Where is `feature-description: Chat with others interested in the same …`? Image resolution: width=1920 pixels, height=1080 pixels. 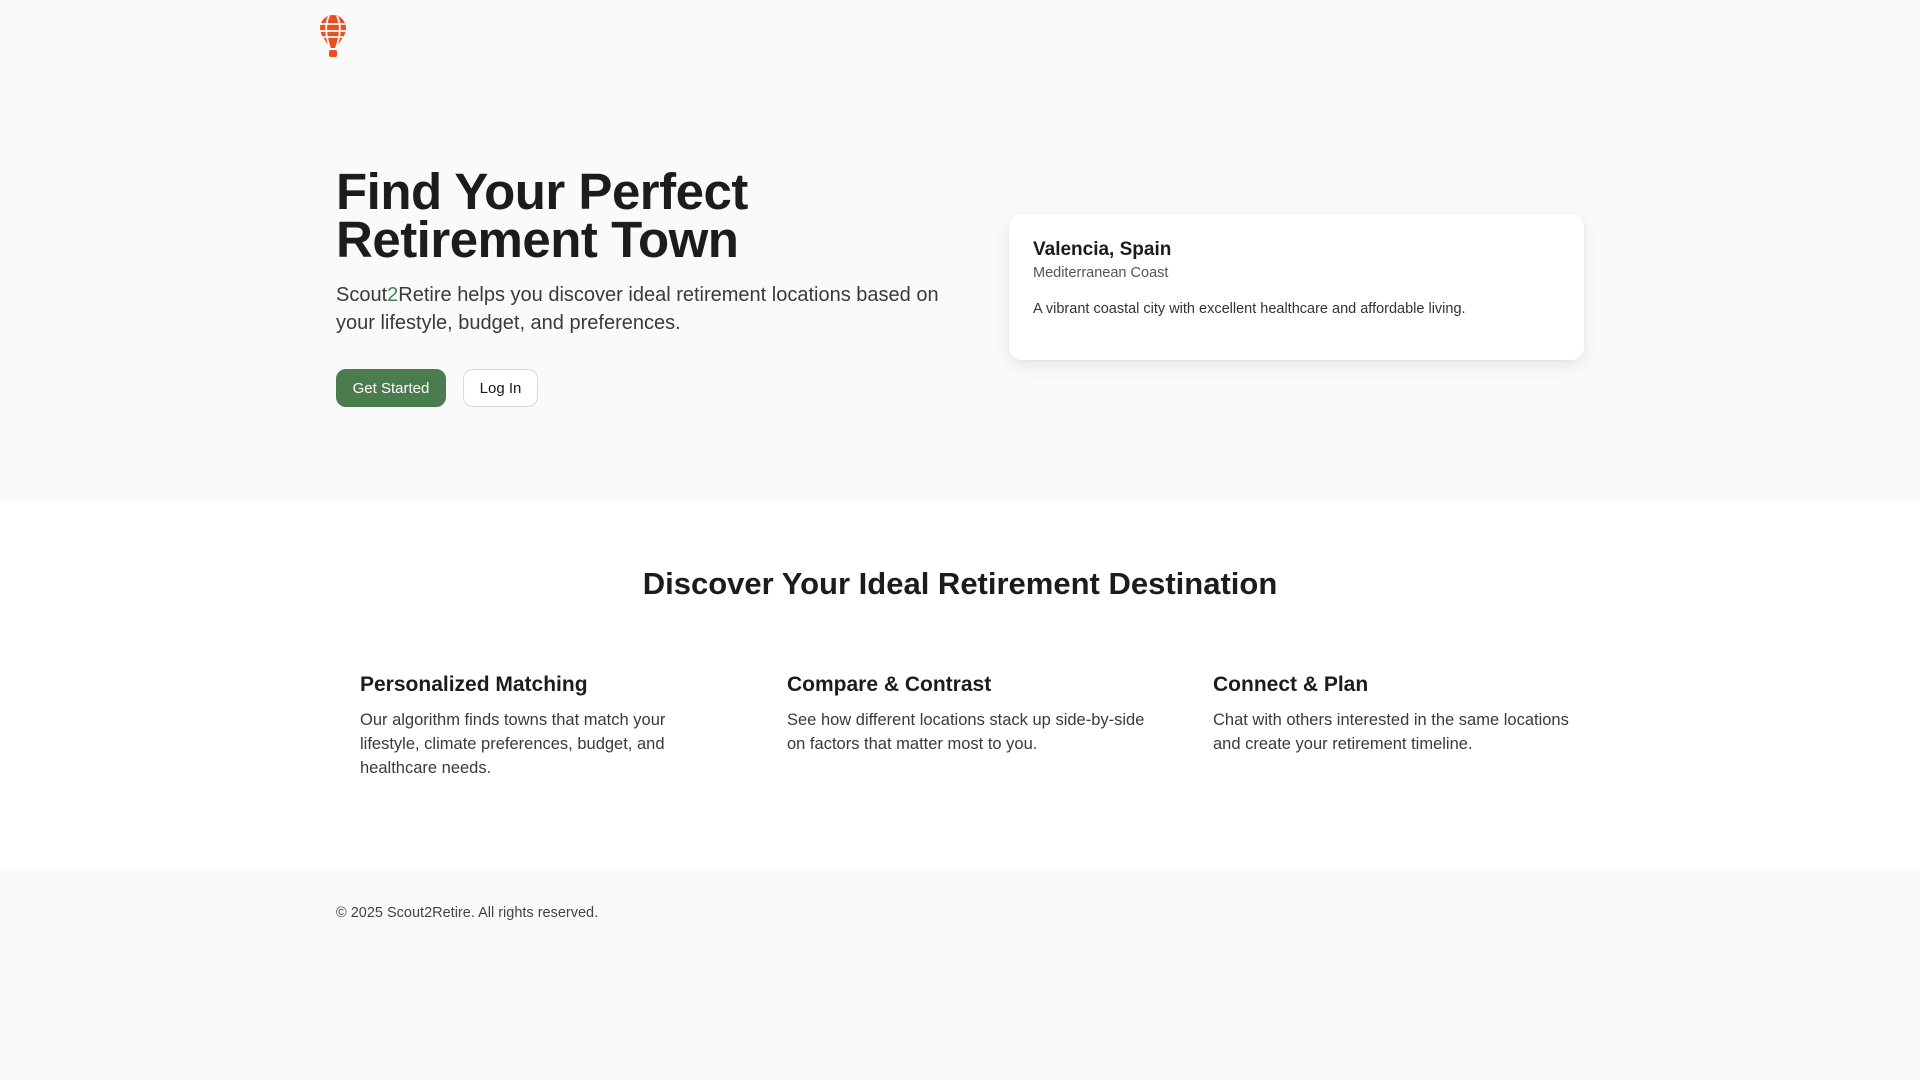
feature-description: Chat with others interested in the same … is located at coordinates (1391, 732).